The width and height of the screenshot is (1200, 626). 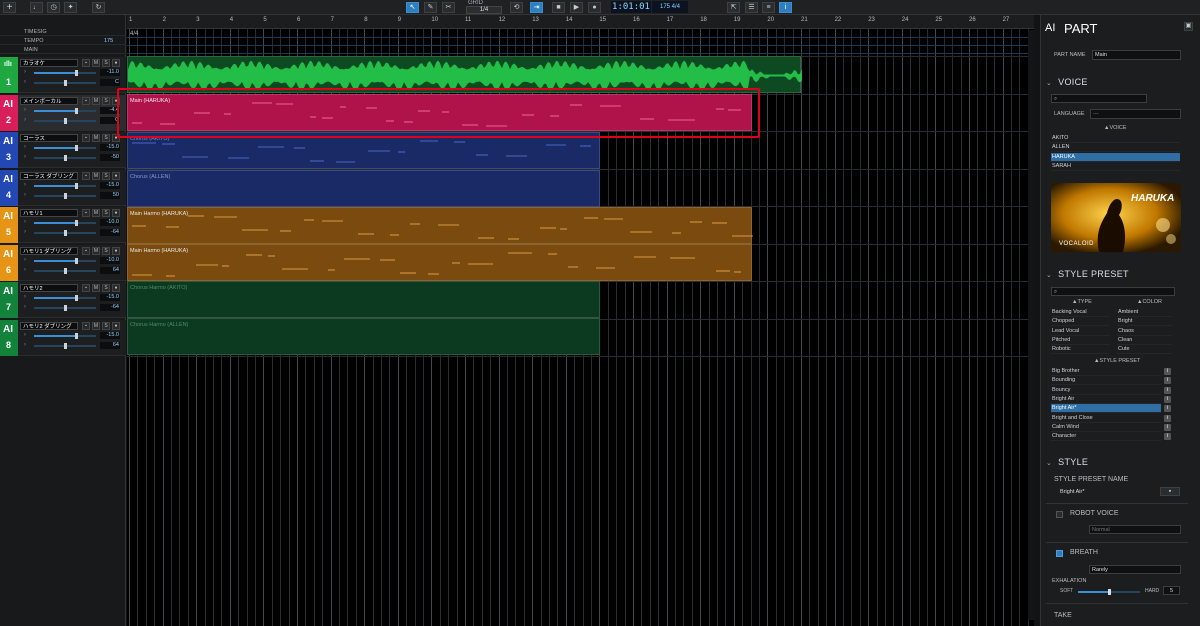 I want to click on track-4: AI 4 コーラス ダブリング ▪ M S ● › -15.0 › 50, so click(x=63, y=187).